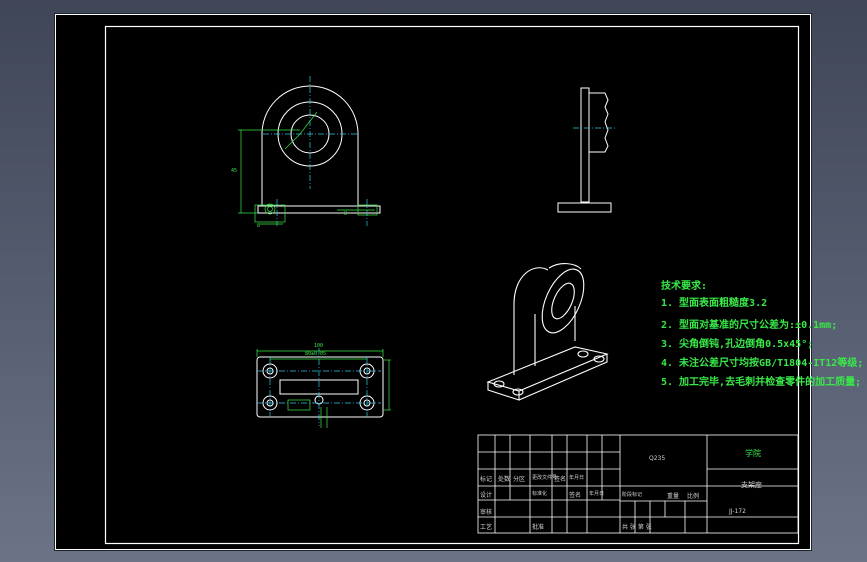 This screenshot has height=562, width=867. Describe the element at coordinates (563, 301) in the screenshot. I see `iso-hub-front-face` at that location.